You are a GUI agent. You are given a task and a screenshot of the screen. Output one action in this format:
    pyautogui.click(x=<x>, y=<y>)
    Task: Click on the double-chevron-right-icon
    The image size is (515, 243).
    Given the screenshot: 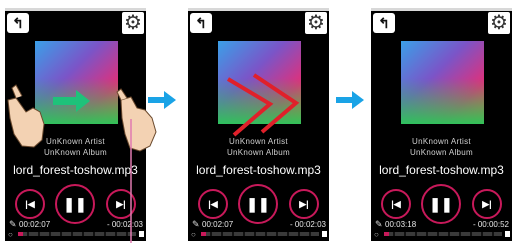 What is the action you would take?
    pyautogui.click(x=263, y=105)
    